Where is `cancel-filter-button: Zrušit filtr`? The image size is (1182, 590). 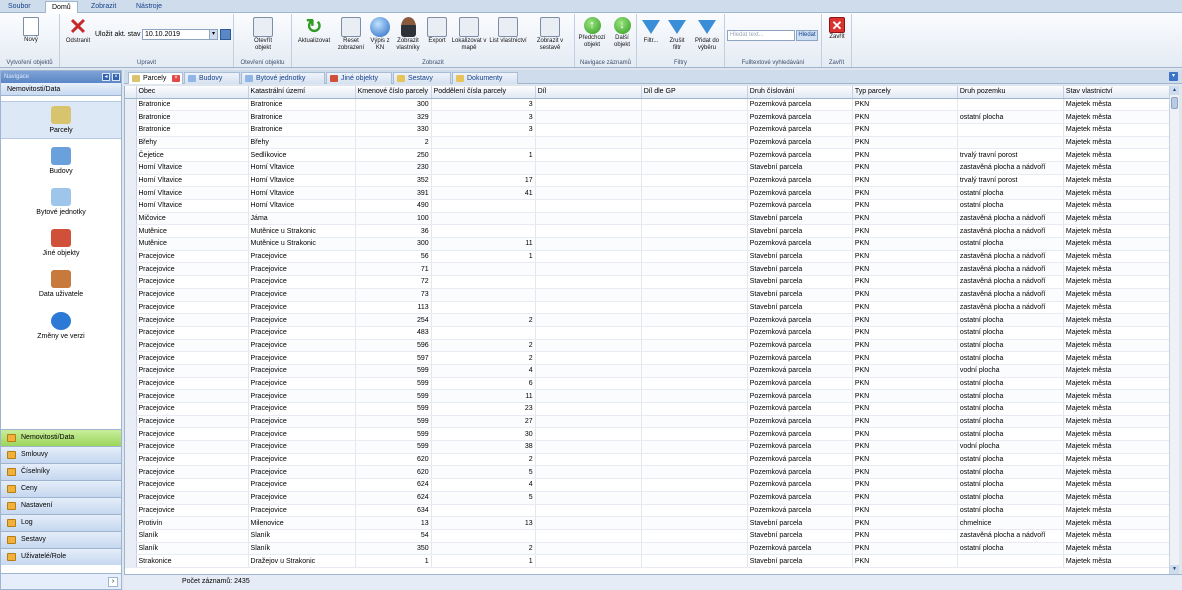 cancel-filter-button: Zrušit filtr is located at coordinates (677, 34).